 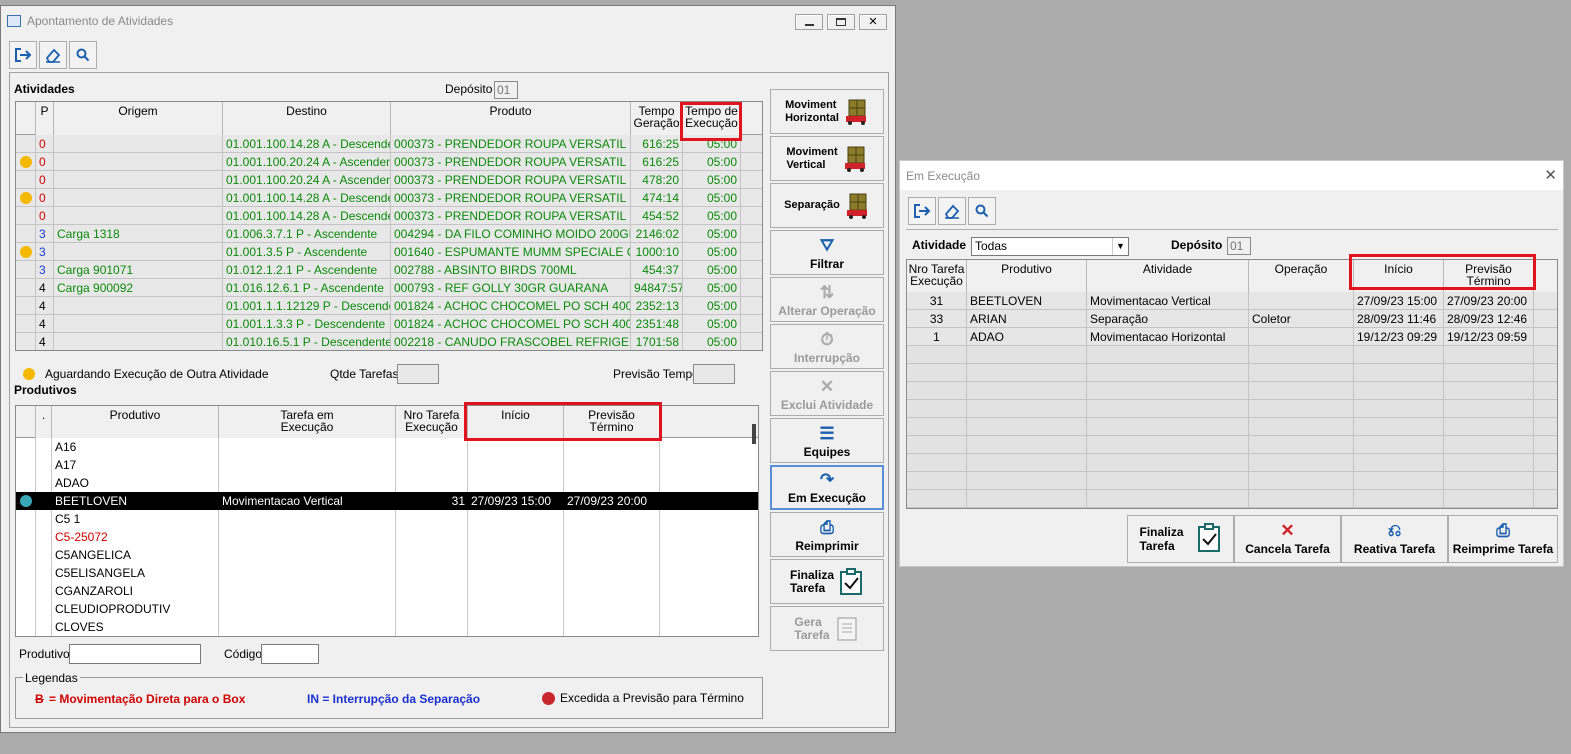 I want to click on reimprimir-button: ⎙ Reimprimir, so click(x=827, y=534).